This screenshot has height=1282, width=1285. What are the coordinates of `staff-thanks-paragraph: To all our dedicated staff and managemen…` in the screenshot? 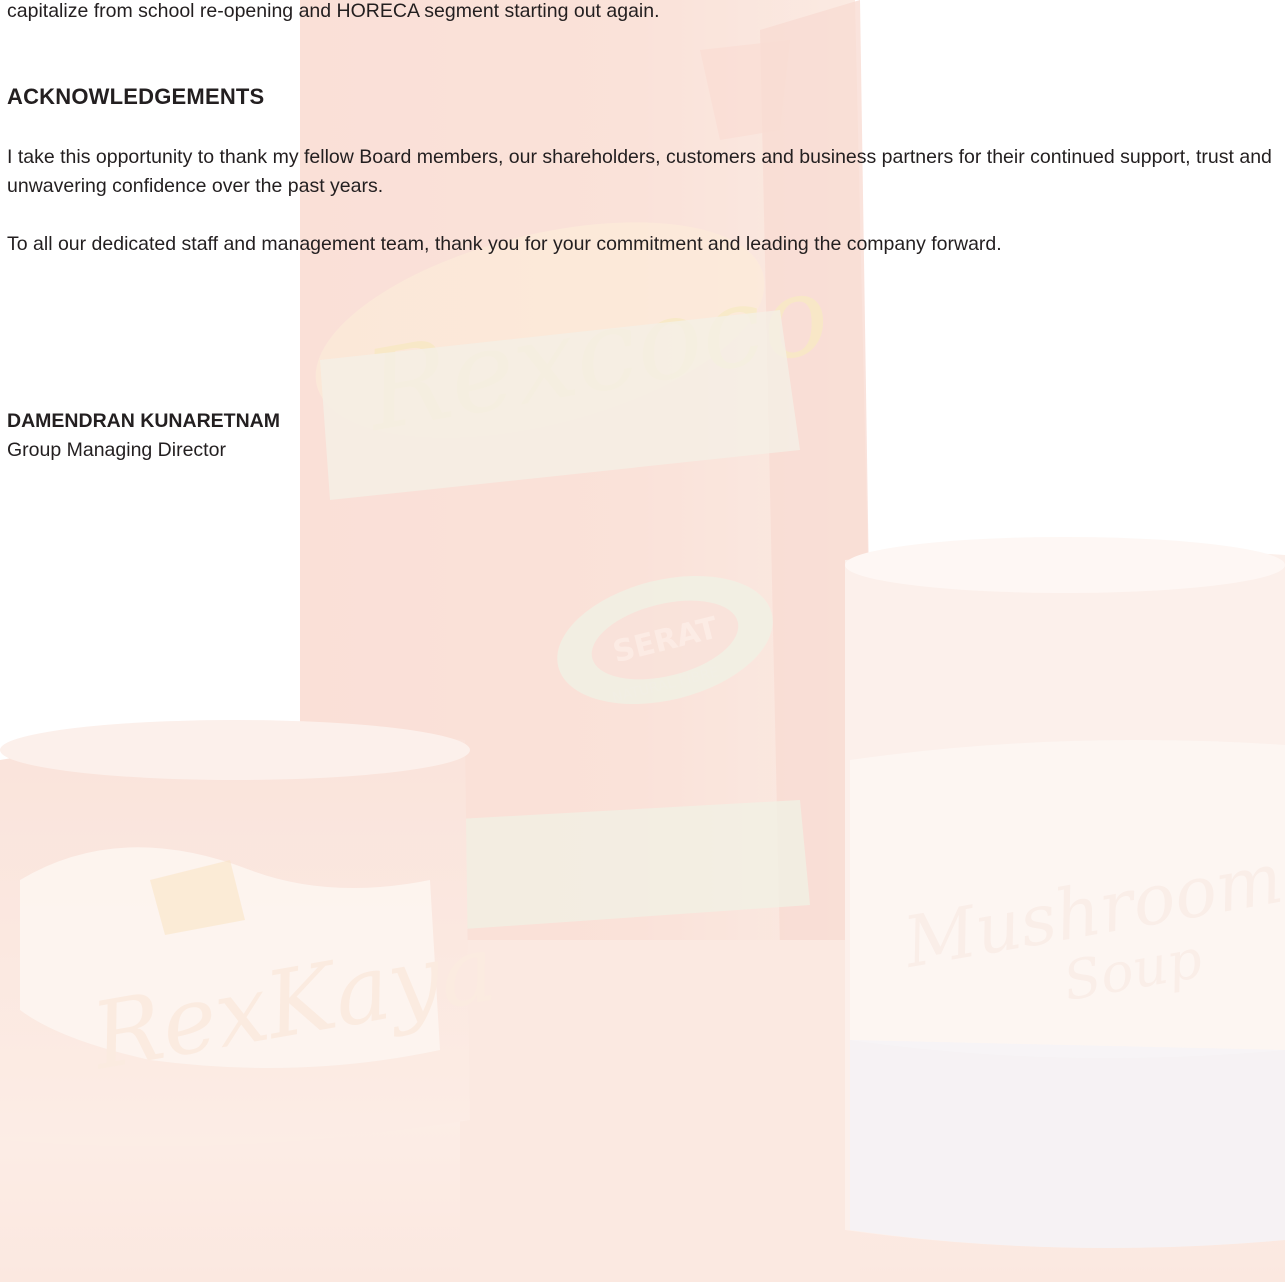 It's located at (504, 244).